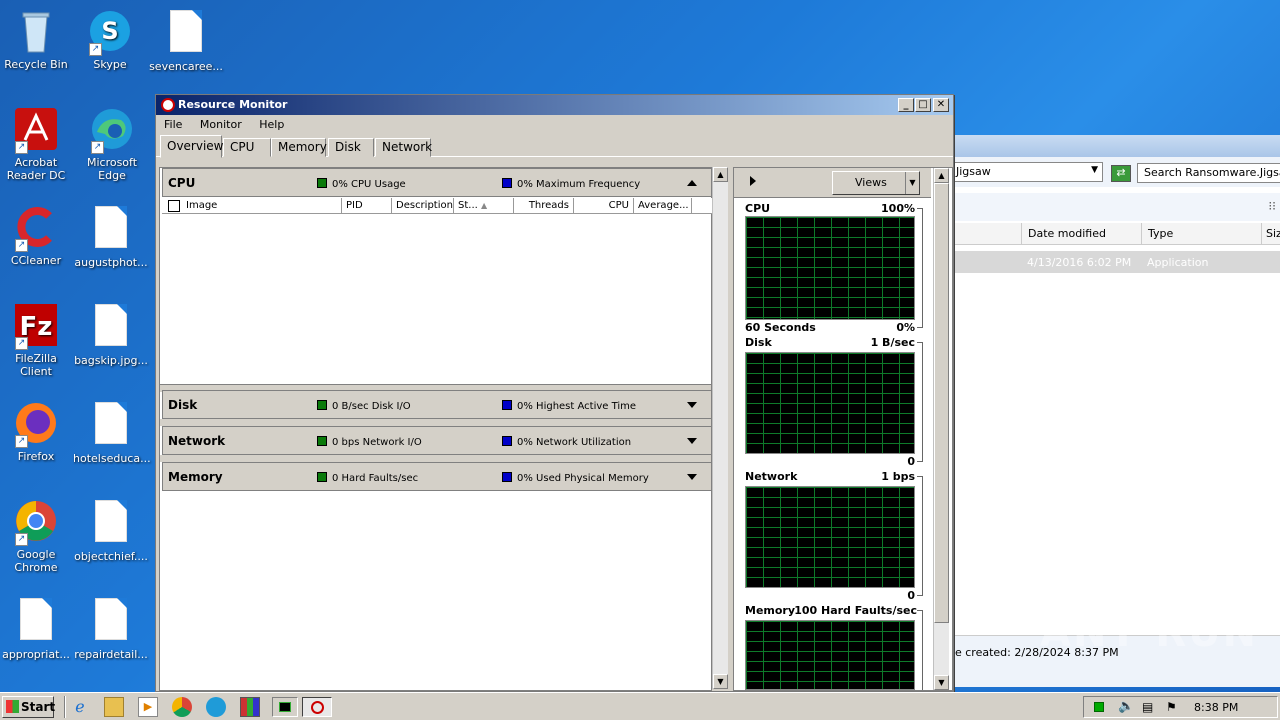 This screenshot has width=1280, height=720. What do you see at coordinates (252, 206) in the screenshot?
I see `column-image: Image` at bounding box center [252, 206].